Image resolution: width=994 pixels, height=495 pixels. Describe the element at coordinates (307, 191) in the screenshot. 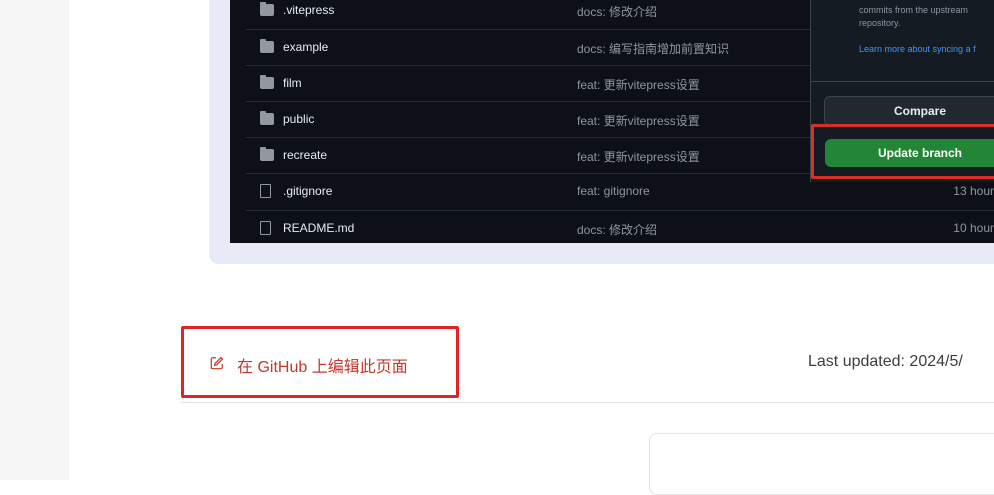

I see `file-name: .gitignore` at that location.